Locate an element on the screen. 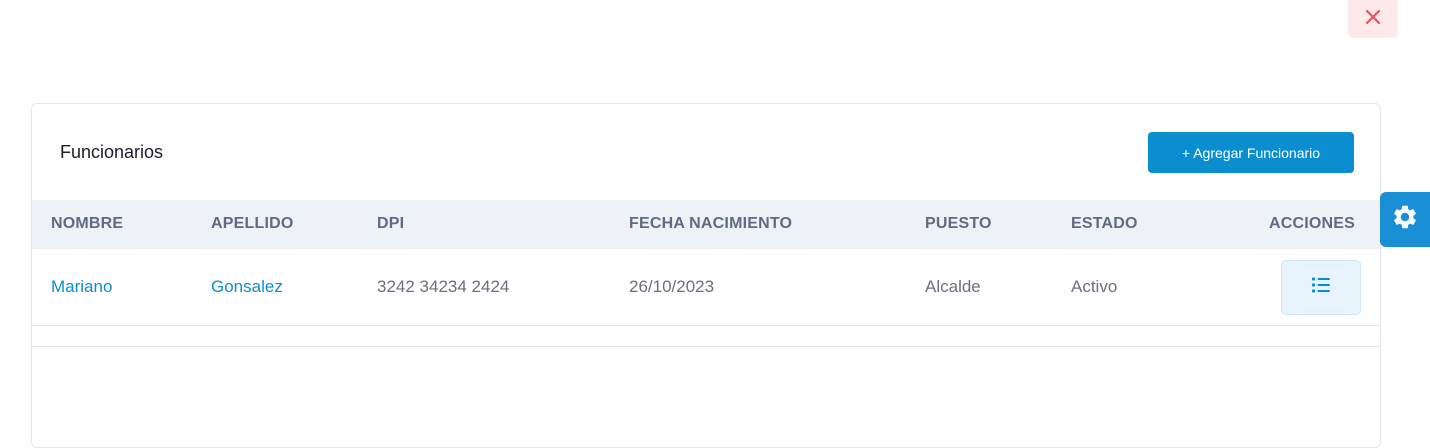 This screenshot has width=1430, height=448. column-header-nombre: NOMBRE is located at coordinates (87, 224).